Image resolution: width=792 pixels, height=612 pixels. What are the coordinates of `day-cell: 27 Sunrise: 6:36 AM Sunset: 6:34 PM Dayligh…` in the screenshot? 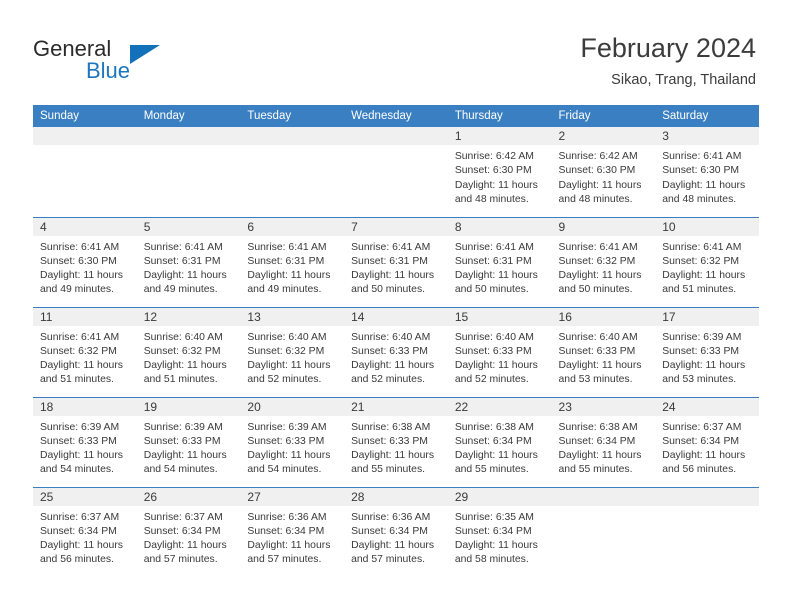 It's located at (292, 531).